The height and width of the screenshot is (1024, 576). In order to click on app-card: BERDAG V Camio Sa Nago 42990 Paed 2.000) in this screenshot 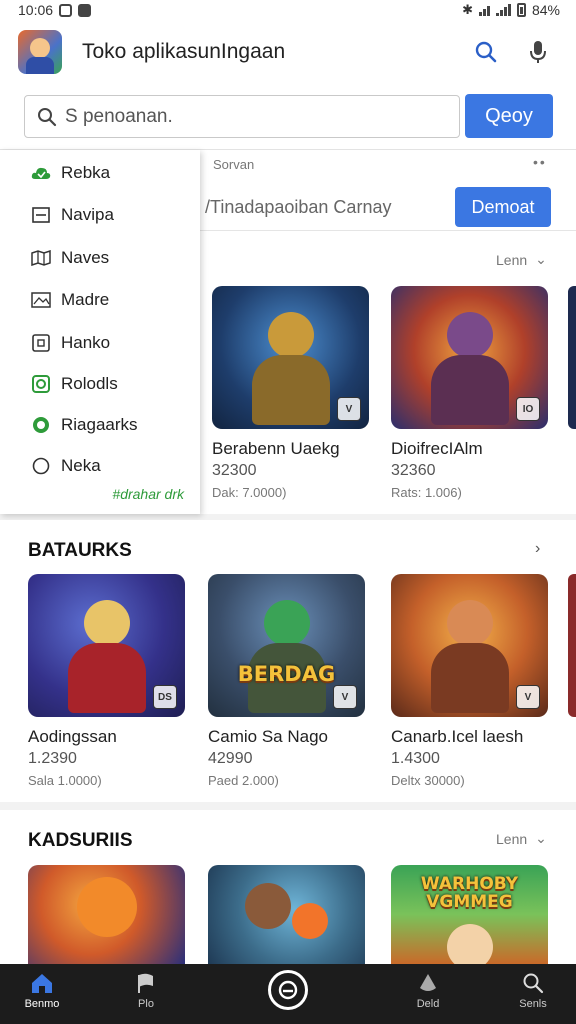, I will do `click(286, 681)`.